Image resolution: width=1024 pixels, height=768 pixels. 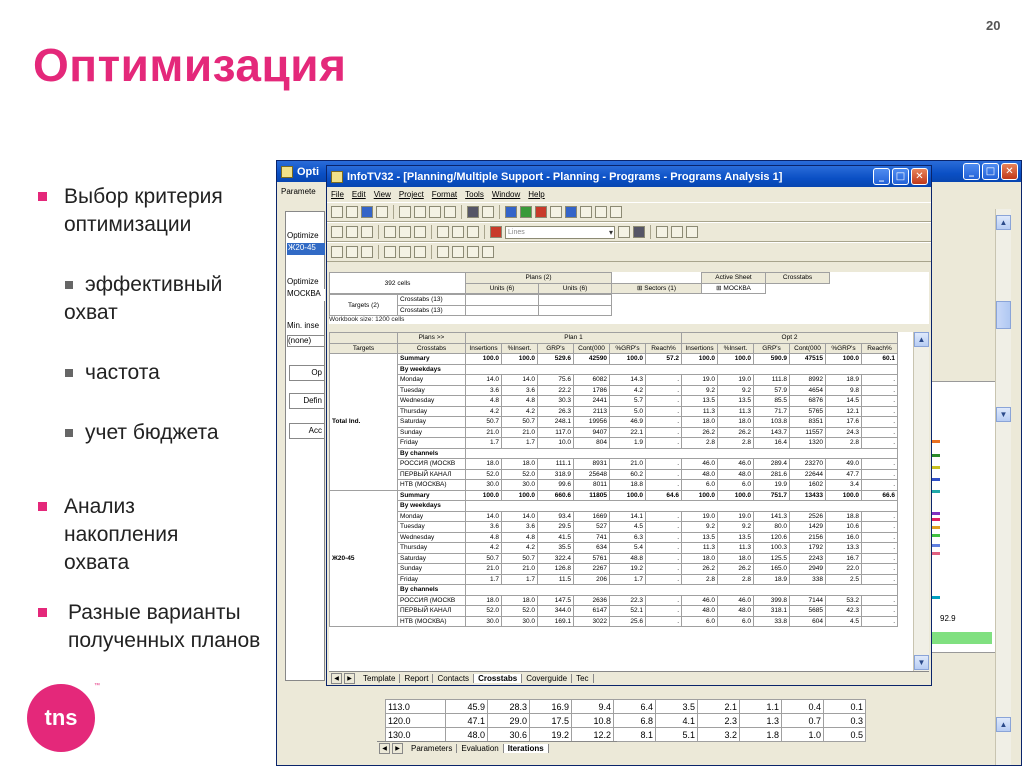 What do you see at coordinates (390, 252) in the screenshot?
I see `row-icon` at bounding box center [390, 252].